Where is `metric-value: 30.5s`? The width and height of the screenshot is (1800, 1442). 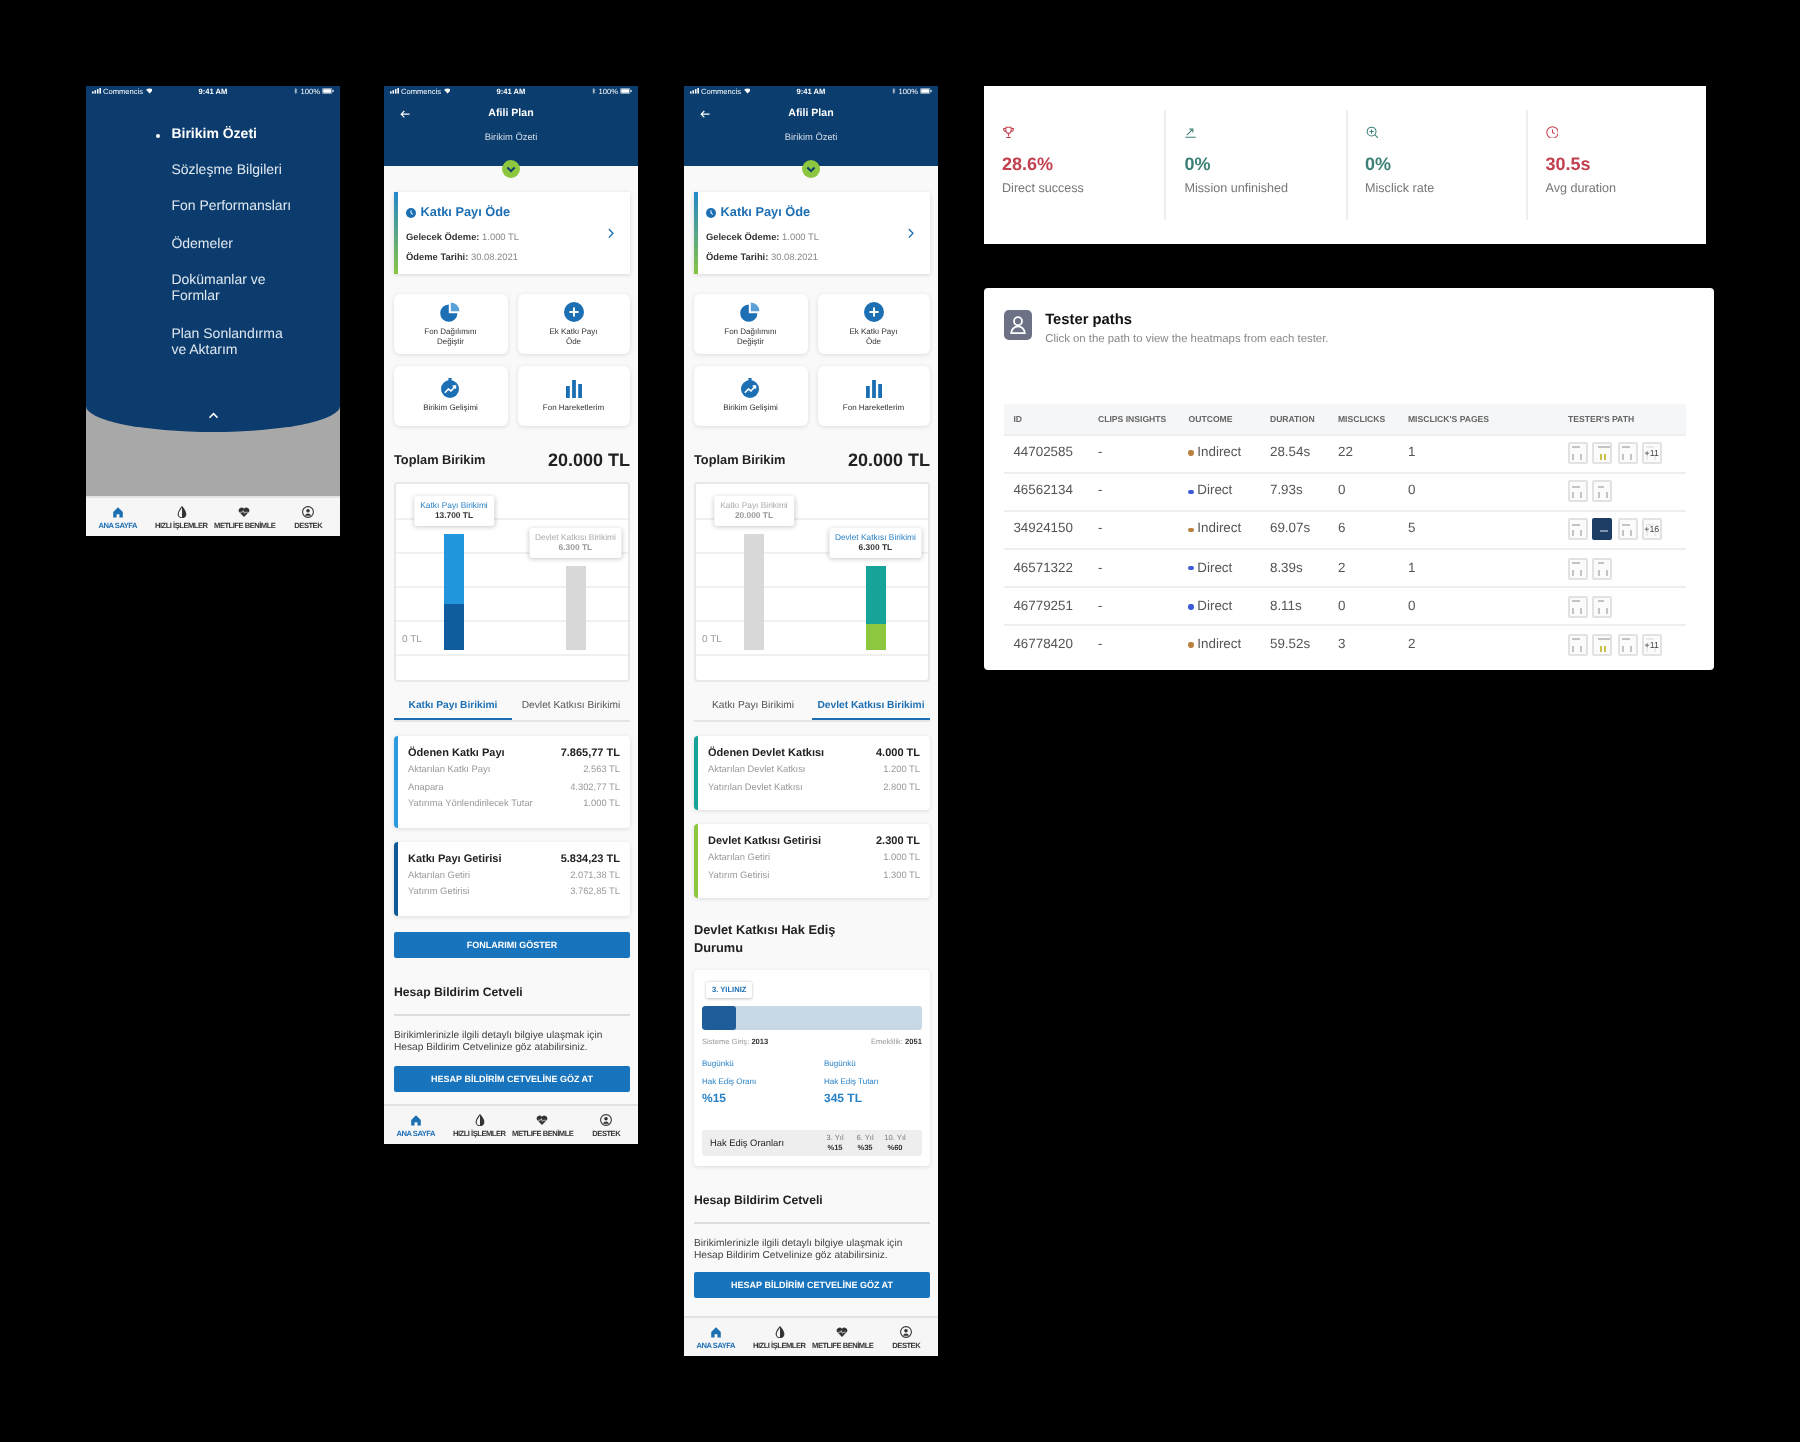
metric-value: 30.5s is located at coordinates (1568, 163).